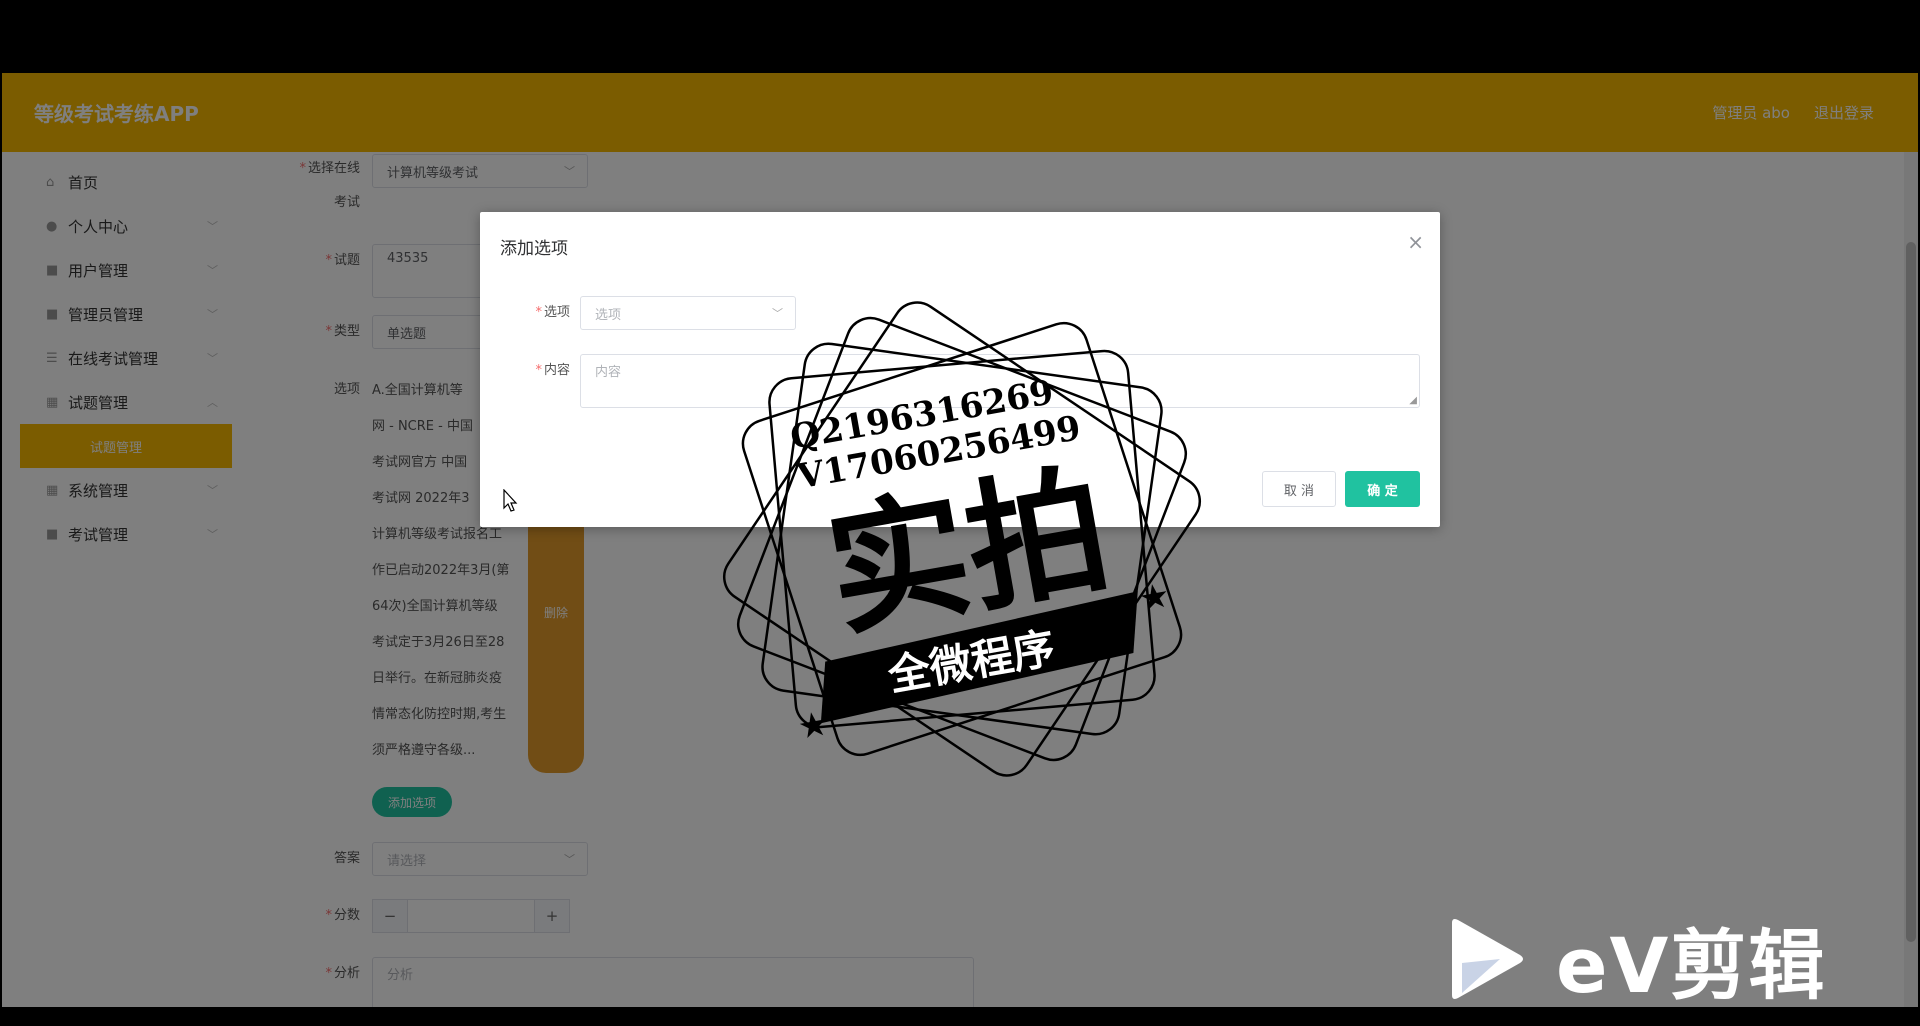 The image size is (1920, 1026). I want to click on resize-grip-icon: ◢, so click(1413, 400).